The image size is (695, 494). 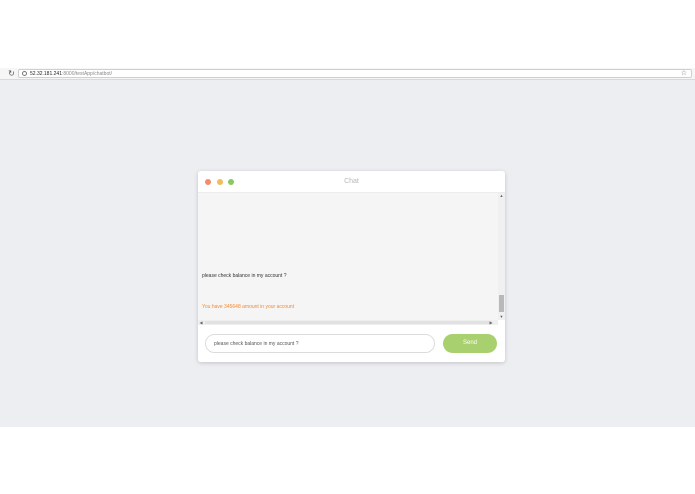 What do you see at coordinates (347, 460) in the screenshot?
I see `bottom-blank-area` at bounding box center [347, 460].